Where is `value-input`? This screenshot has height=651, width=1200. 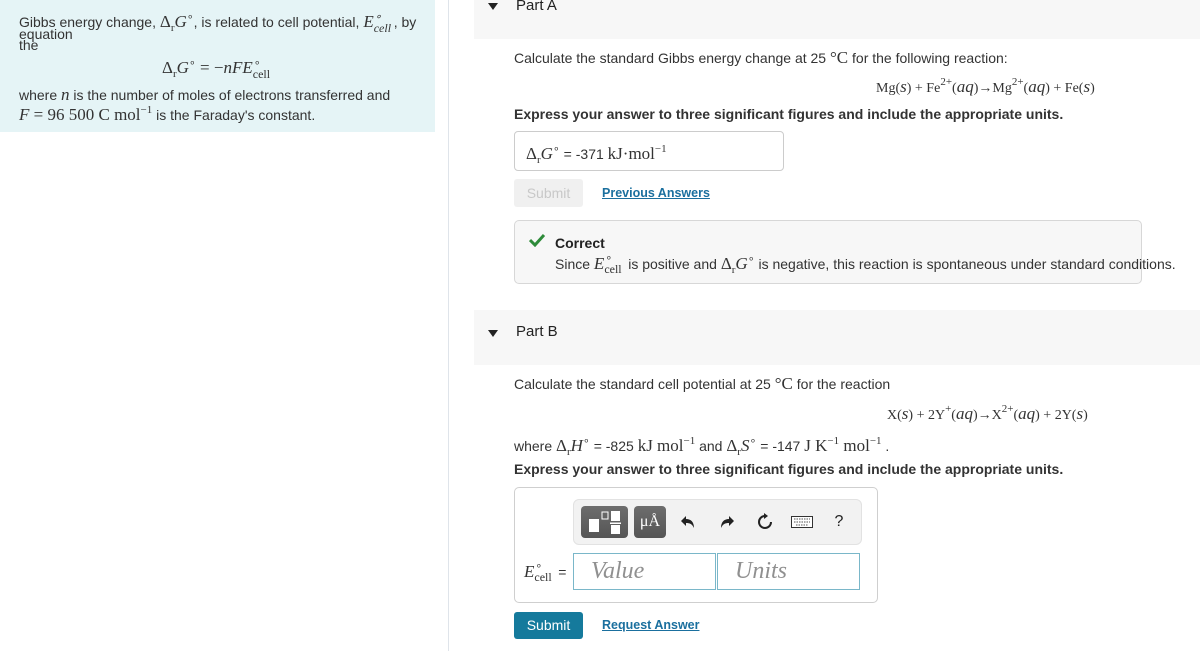 value-input is located at coordinates (644, 571).